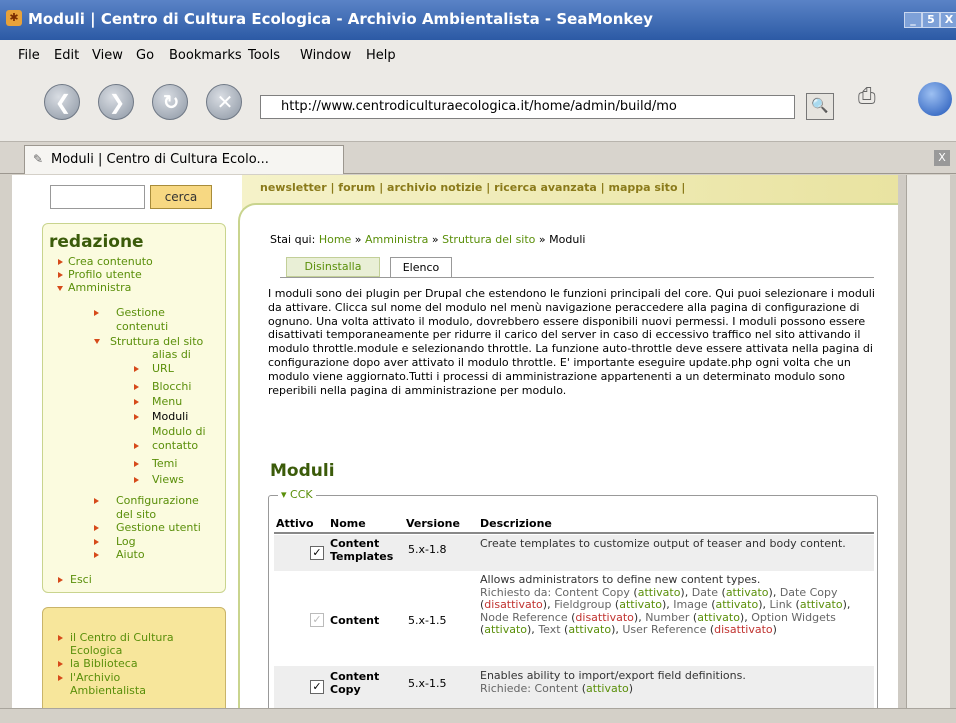 The width and height of the screenshot is (956, 723). I want to click on tab-elenco: Elenco, so click(421, 267).